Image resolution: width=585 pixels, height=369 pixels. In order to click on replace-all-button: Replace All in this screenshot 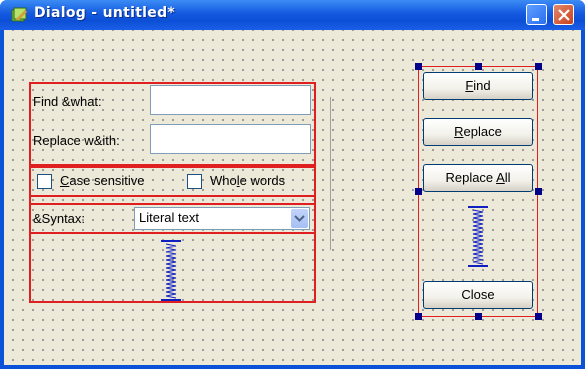, I will do `click(478, 178)`.